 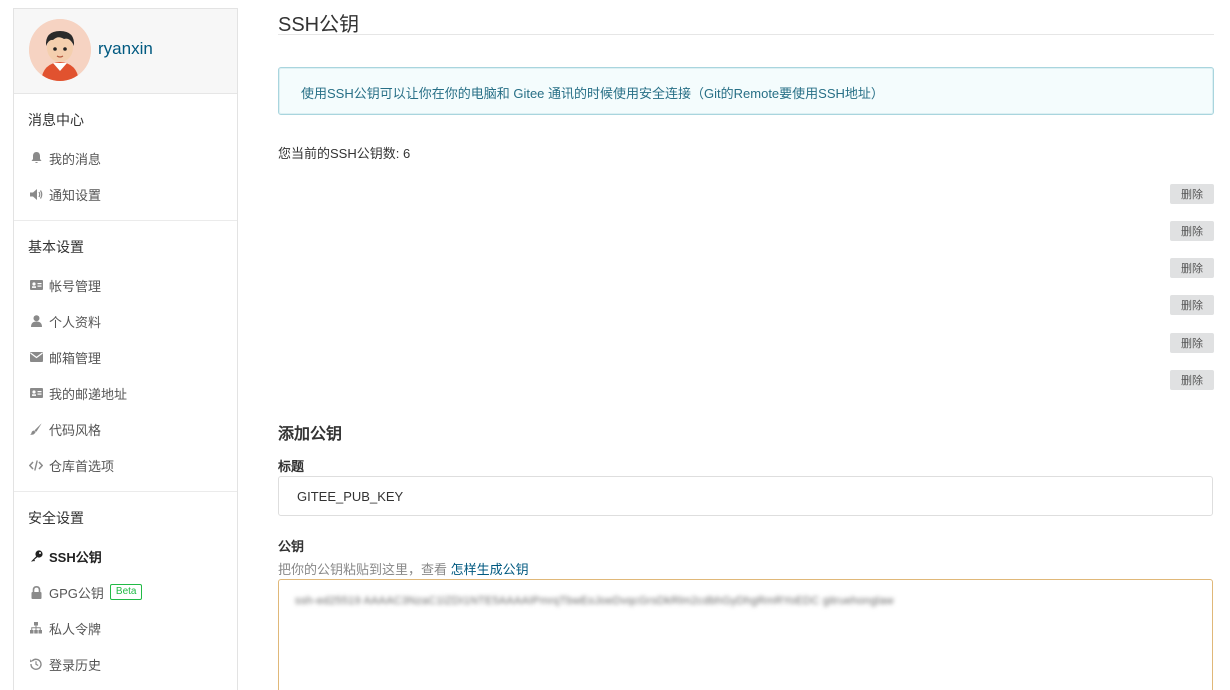 What do you see at coordinates (36, 357) in the screenshot?
I see `envelope-icon` at bounding box center [36, 357].